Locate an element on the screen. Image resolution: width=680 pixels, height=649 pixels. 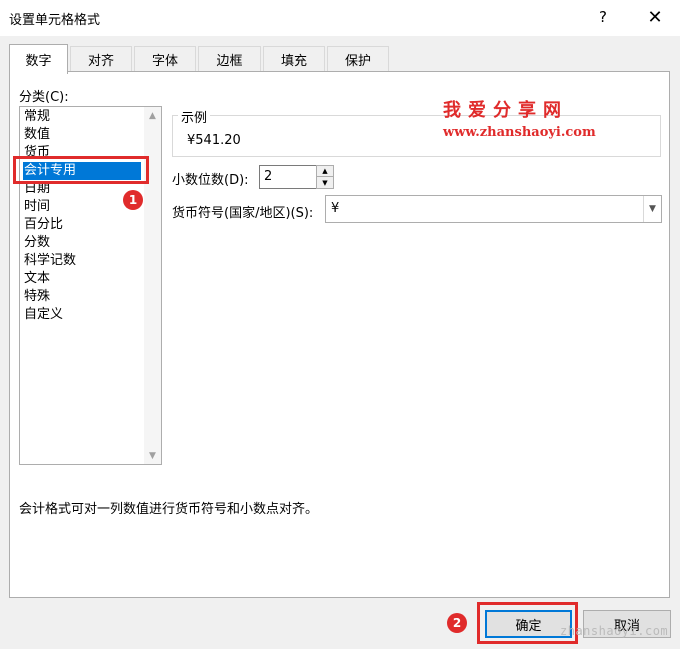
sample-value: ¥541.20 is located at coordinates (214, 140).